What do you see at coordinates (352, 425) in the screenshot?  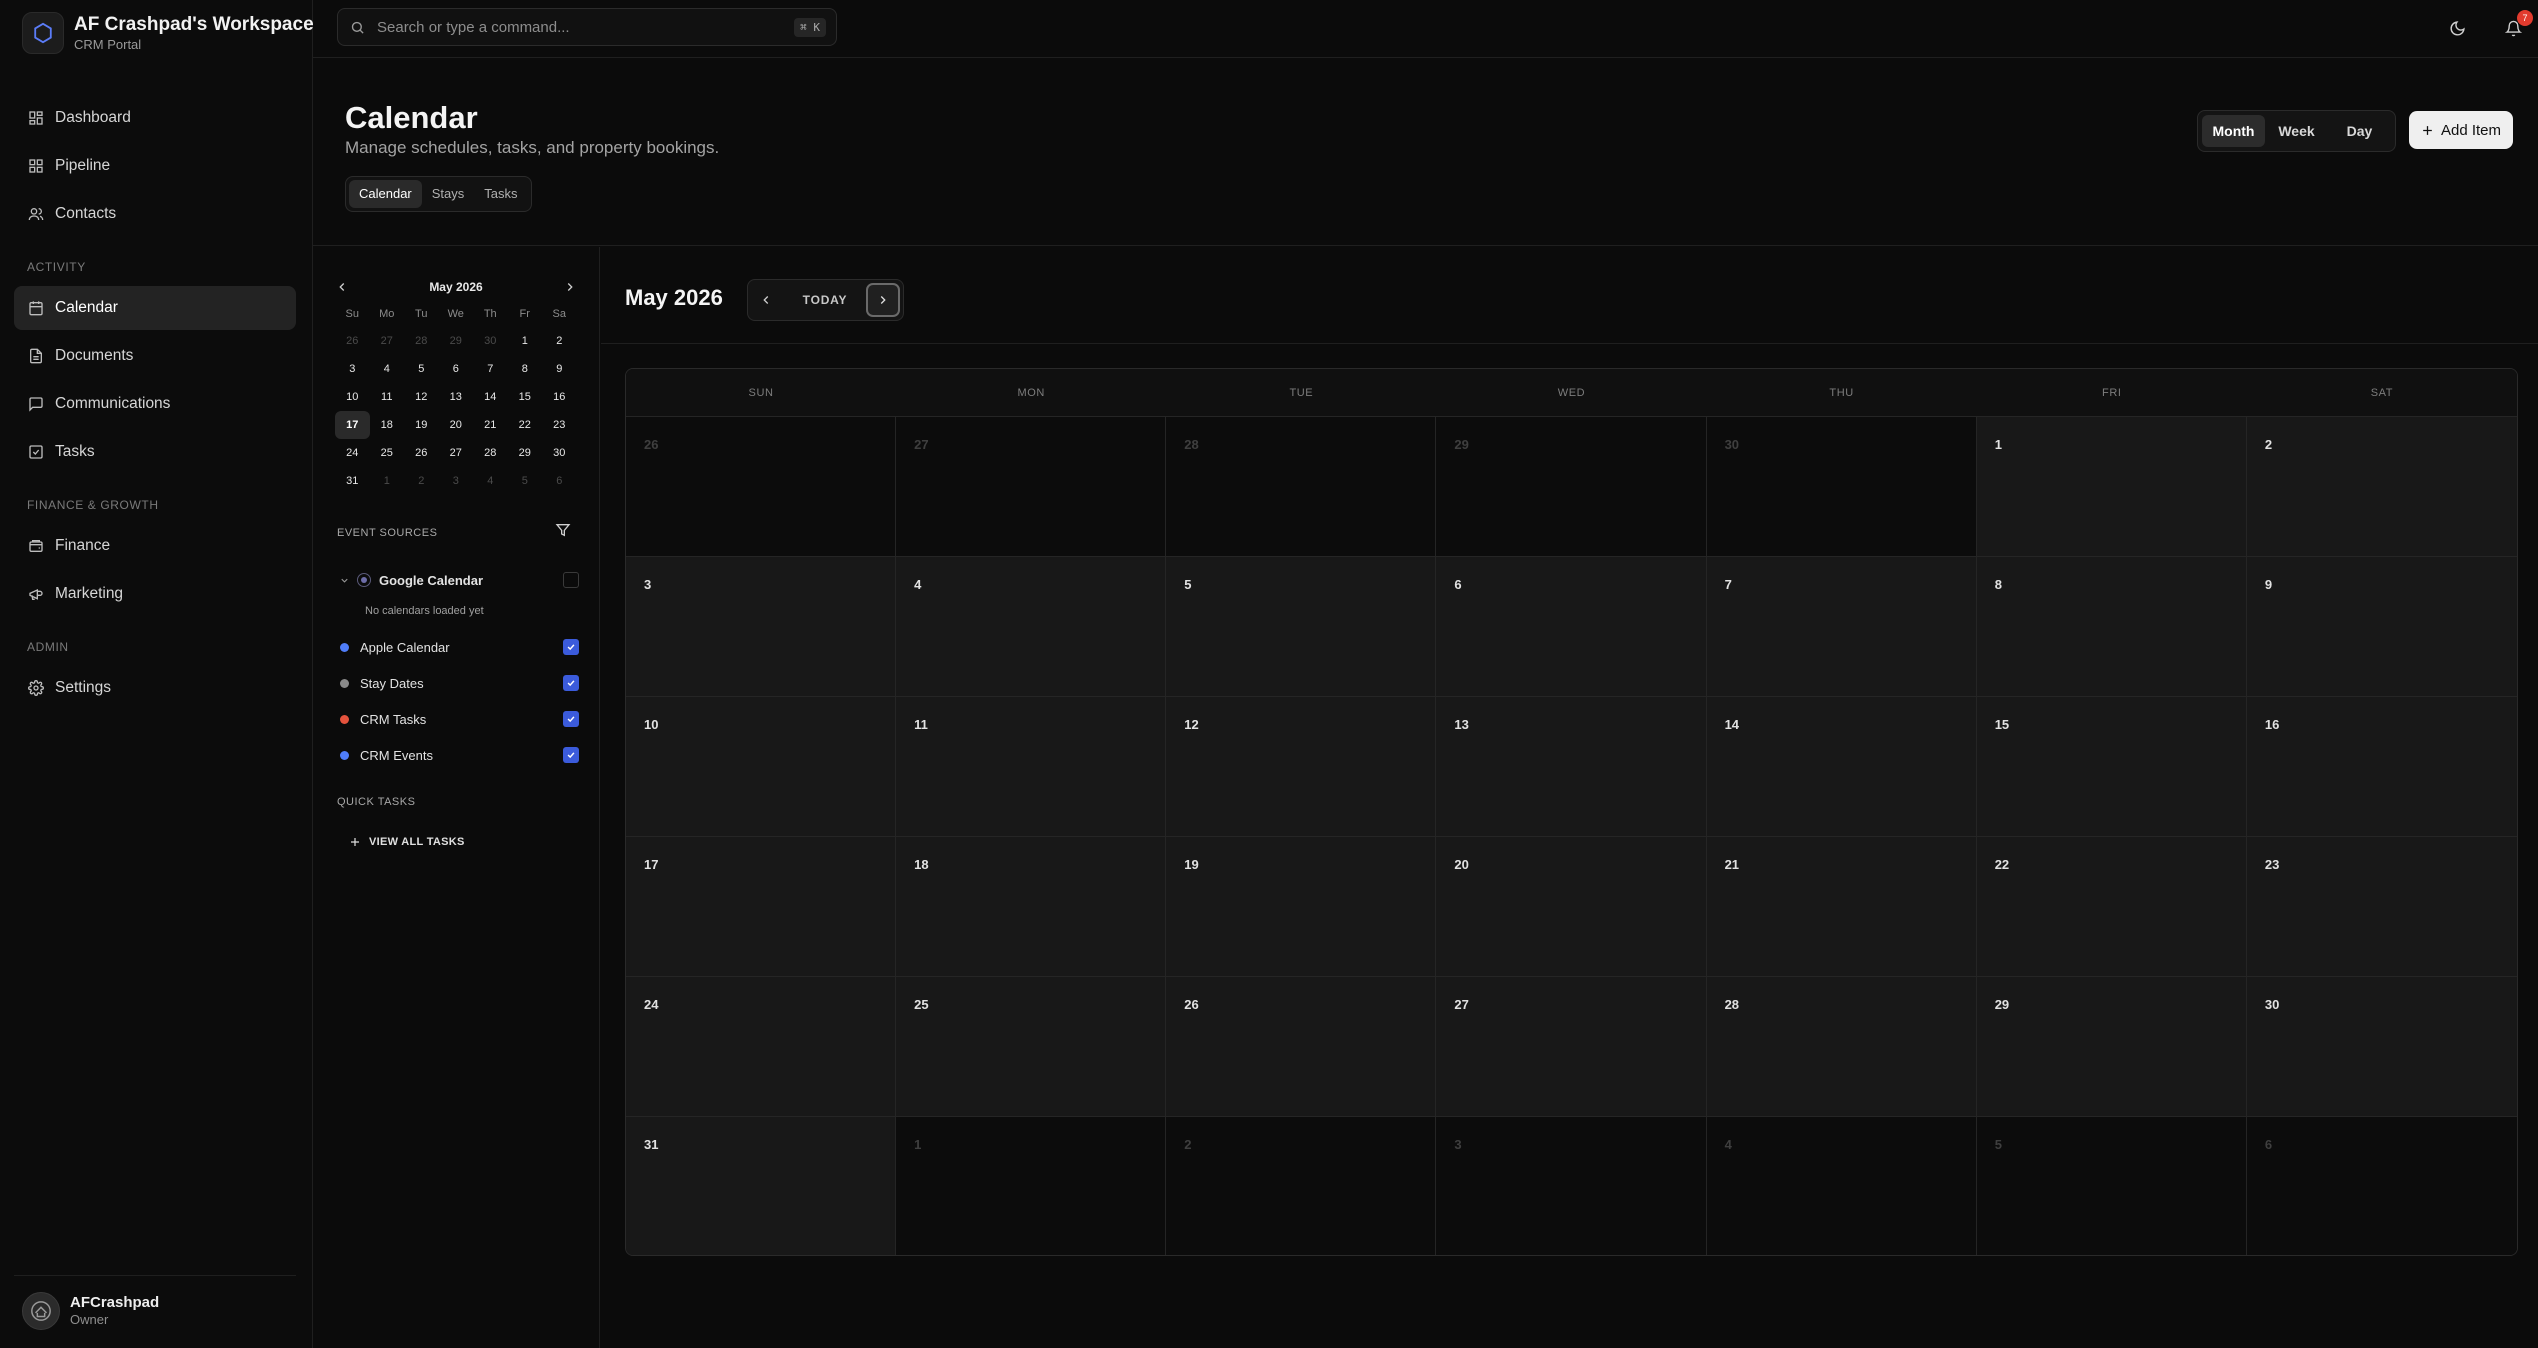 I see `mini-day: 17` at bounding box center [352, 425].